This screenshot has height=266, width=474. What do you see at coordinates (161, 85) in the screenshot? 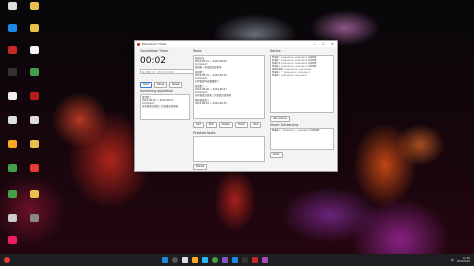
I see `pause-button: Pause` at bounding box center [161, 85].